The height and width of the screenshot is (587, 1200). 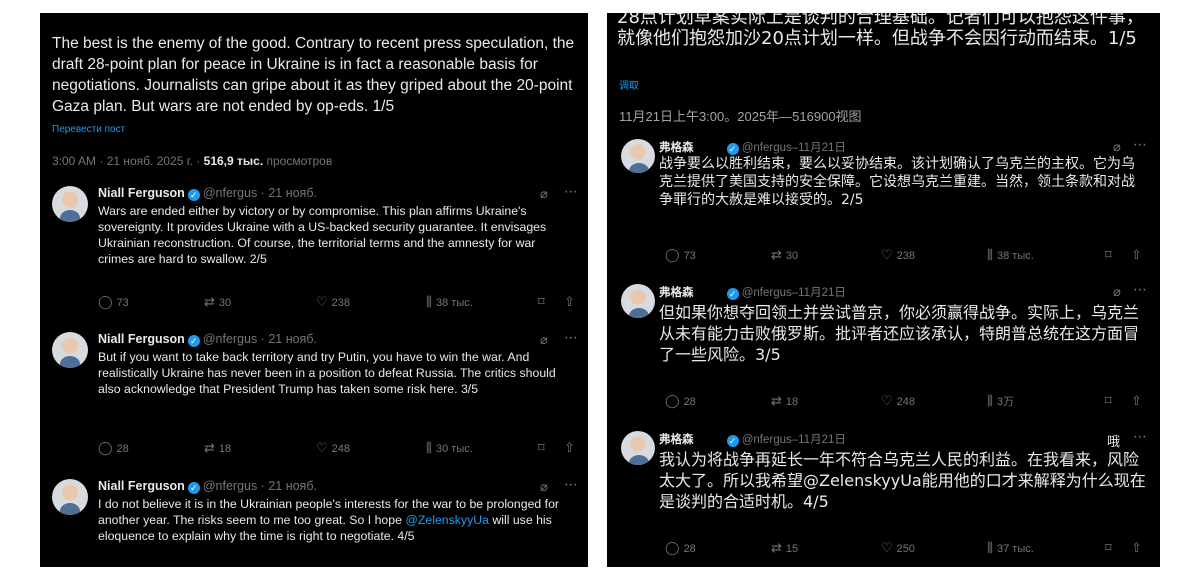 I want to click on view-count: 38 тыс., so click(x=1015, y=256).